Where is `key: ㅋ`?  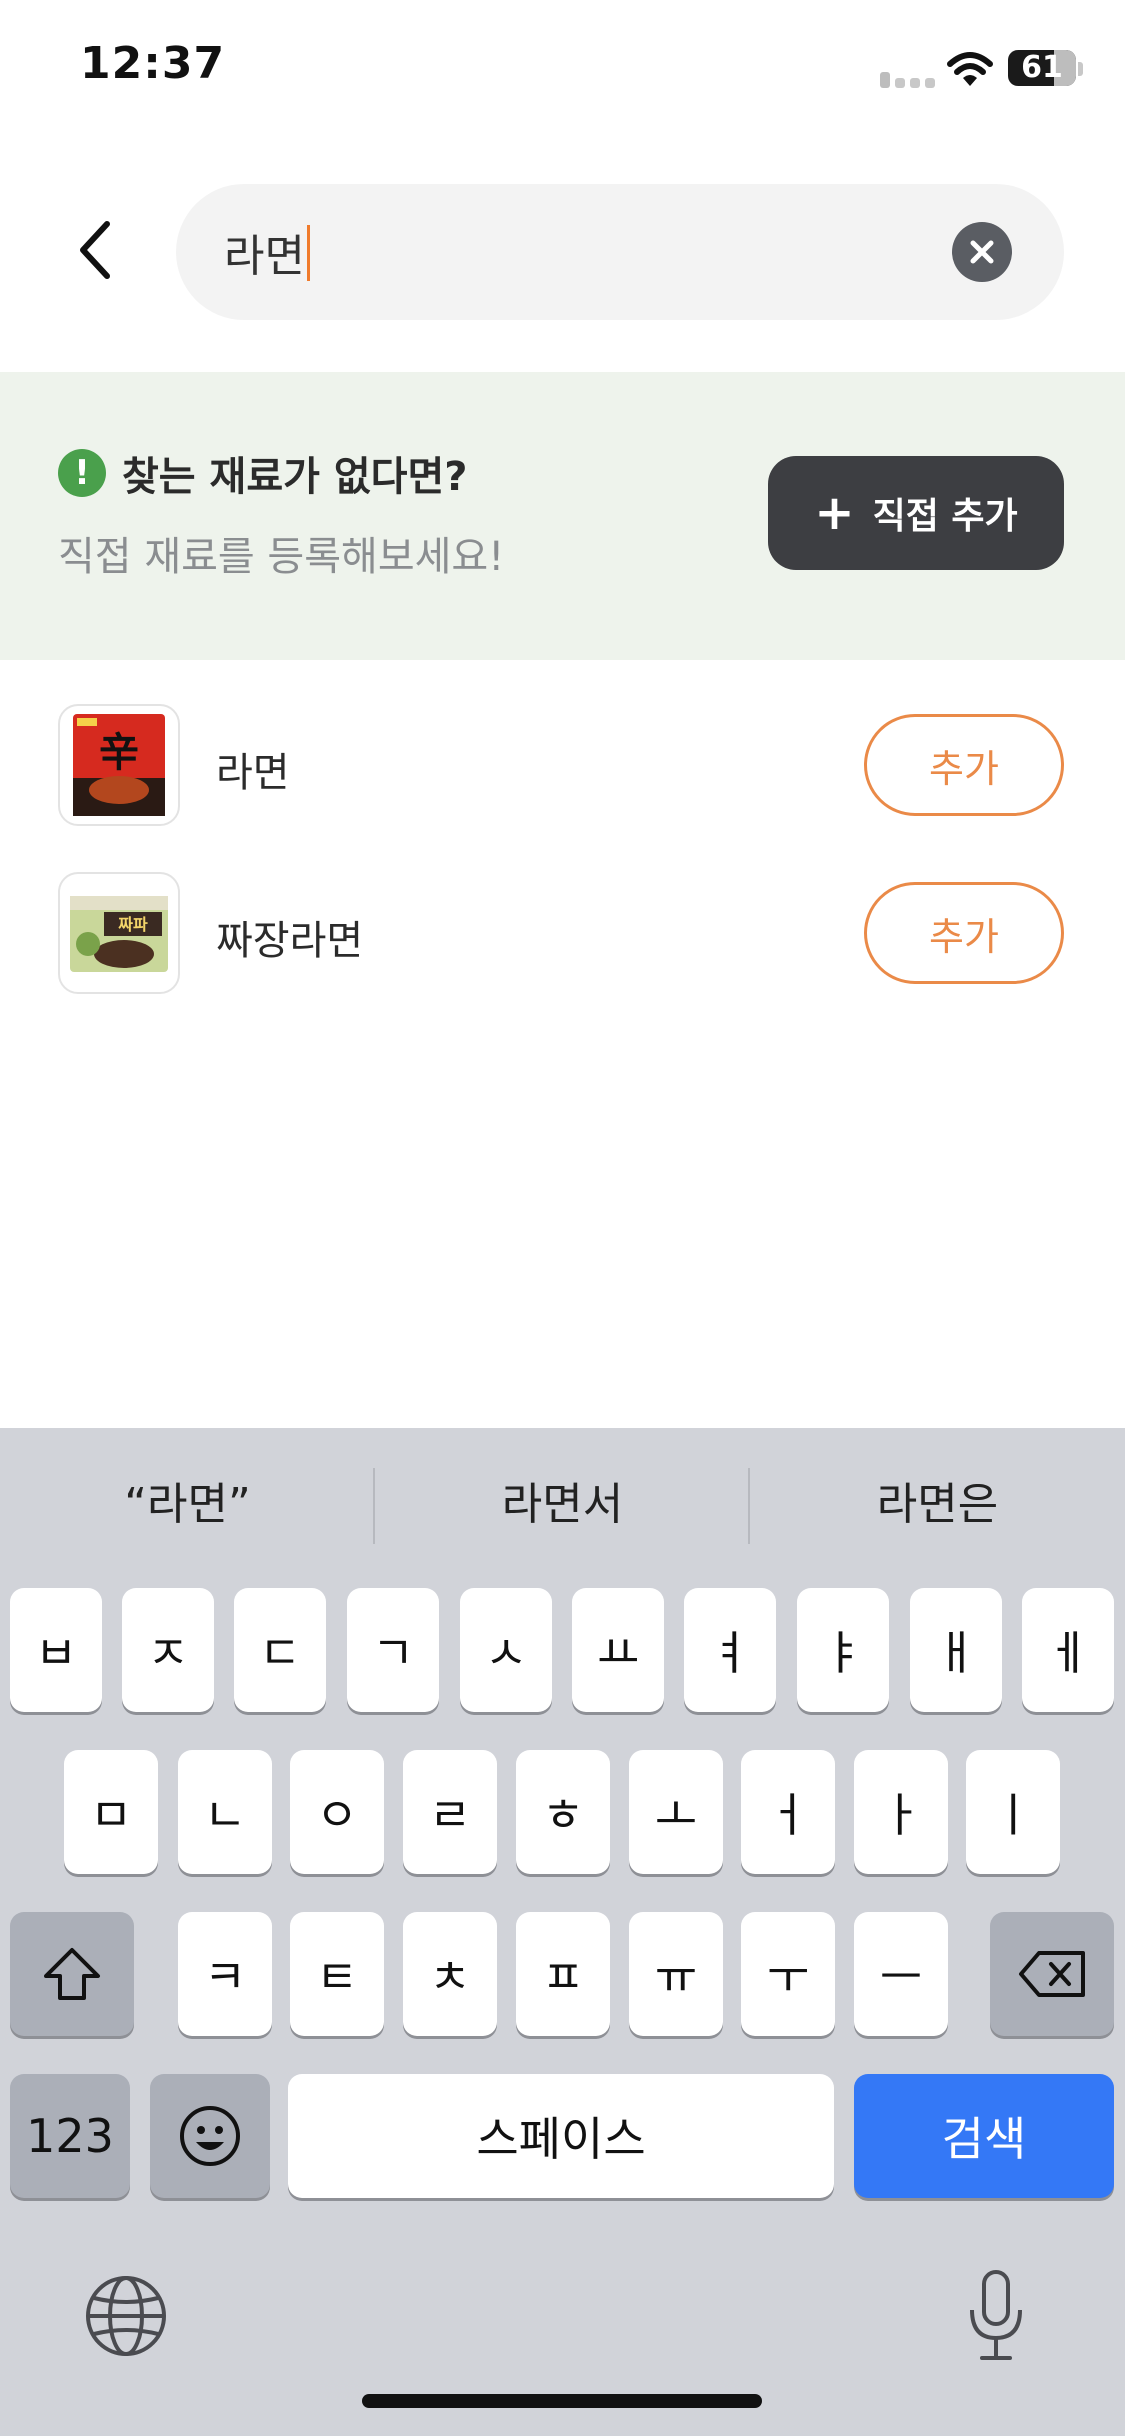
key: ㅋ is located at coordinates (225, 1974).